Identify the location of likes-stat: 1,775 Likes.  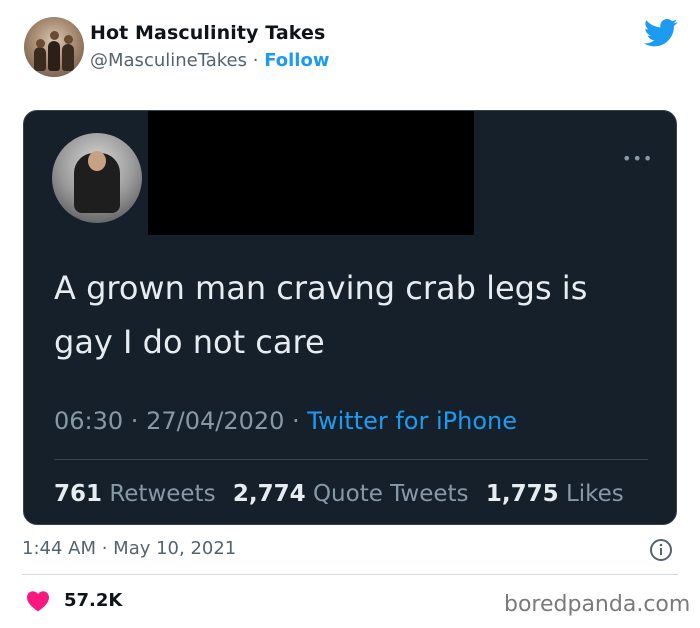
(555, 494).